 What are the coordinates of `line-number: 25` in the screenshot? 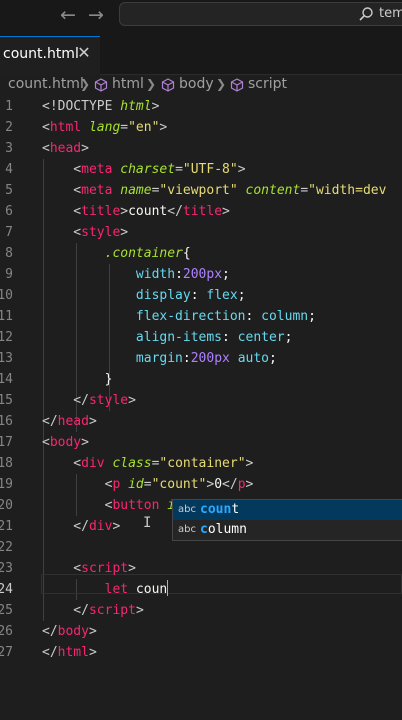 It's located at (6, 610).